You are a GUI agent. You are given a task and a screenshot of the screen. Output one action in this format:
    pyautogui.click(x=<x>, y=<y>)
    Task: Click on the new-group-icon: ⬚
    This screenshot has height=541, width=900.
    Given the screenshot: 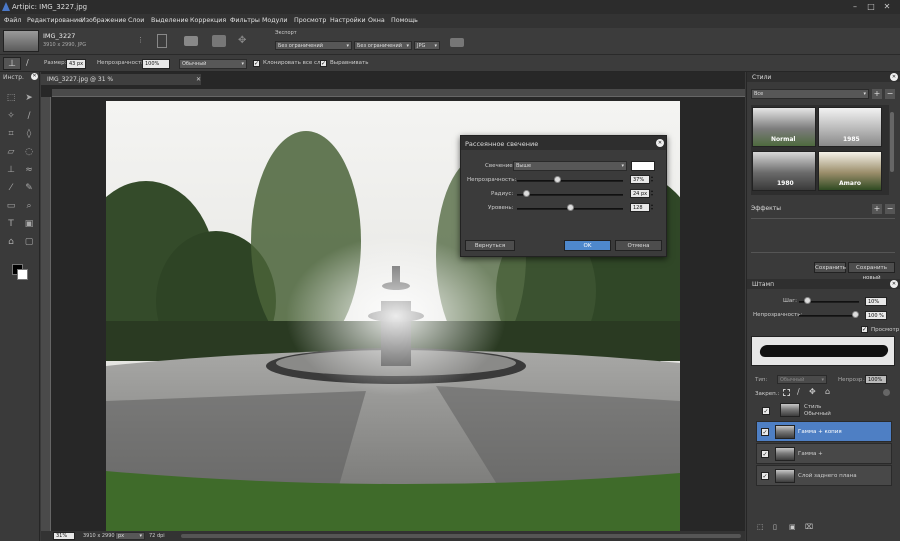 What is the action you would take?
    pyautogui.click(x=760, y=527)
    